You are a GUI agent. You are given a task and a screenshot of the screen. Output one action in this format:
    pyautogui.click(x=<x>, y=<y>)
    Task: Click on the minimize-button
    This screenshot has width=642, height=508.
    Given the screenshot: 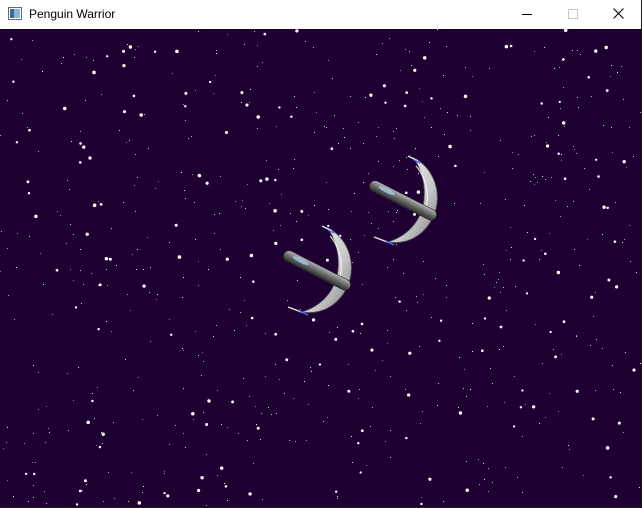 What is the action you would take?
    pyautogui.click(x=527, y=14)
    